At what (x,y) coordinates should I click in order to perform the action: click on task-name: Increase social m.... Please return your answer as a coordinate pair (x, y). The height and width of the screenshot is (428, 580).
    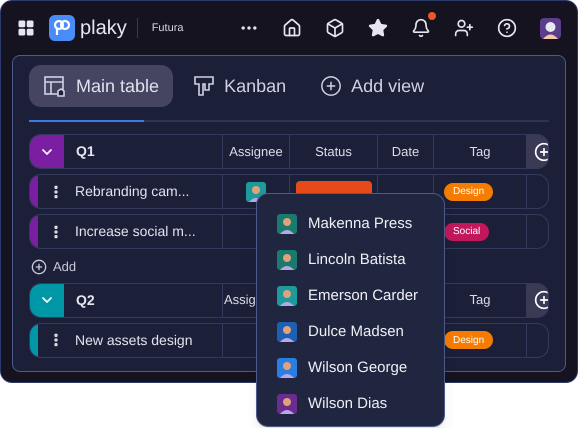
    Looking at the image, I should click on (135, 231).